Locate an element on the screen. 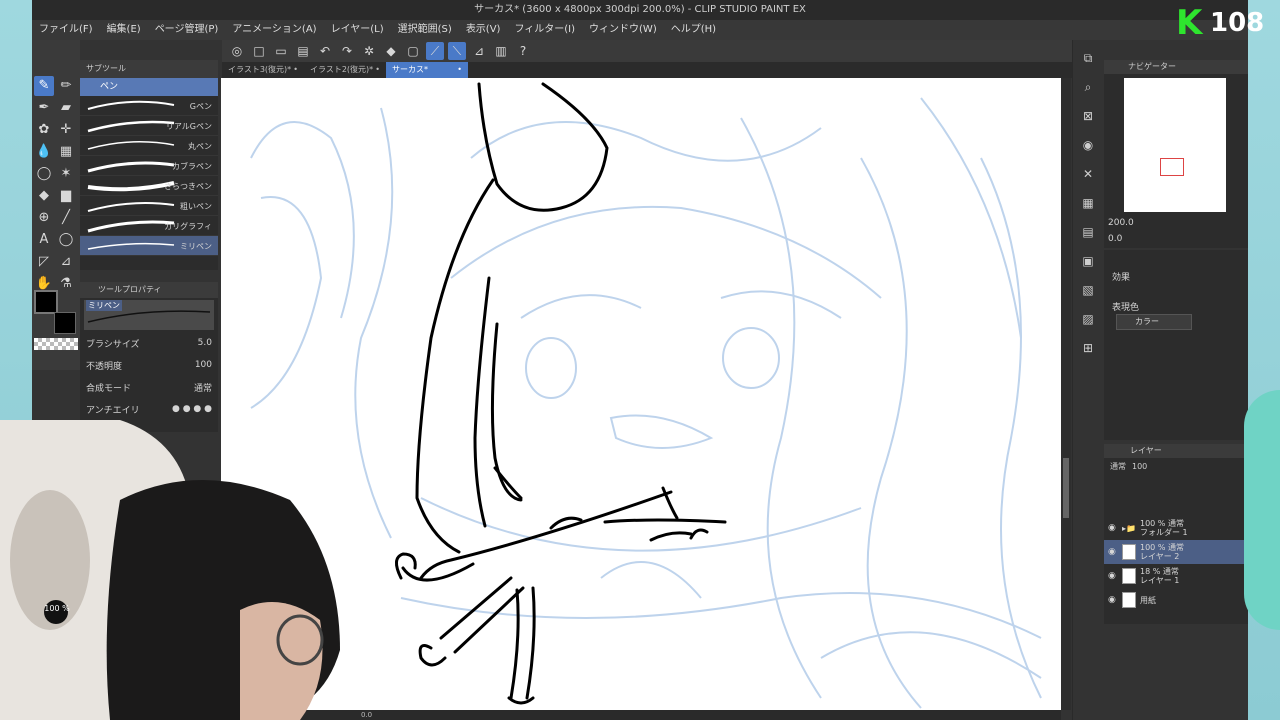 The width and height of the screenshot is (1280, 720). clear-icon: ▢ is located at coordinates (413, 51).